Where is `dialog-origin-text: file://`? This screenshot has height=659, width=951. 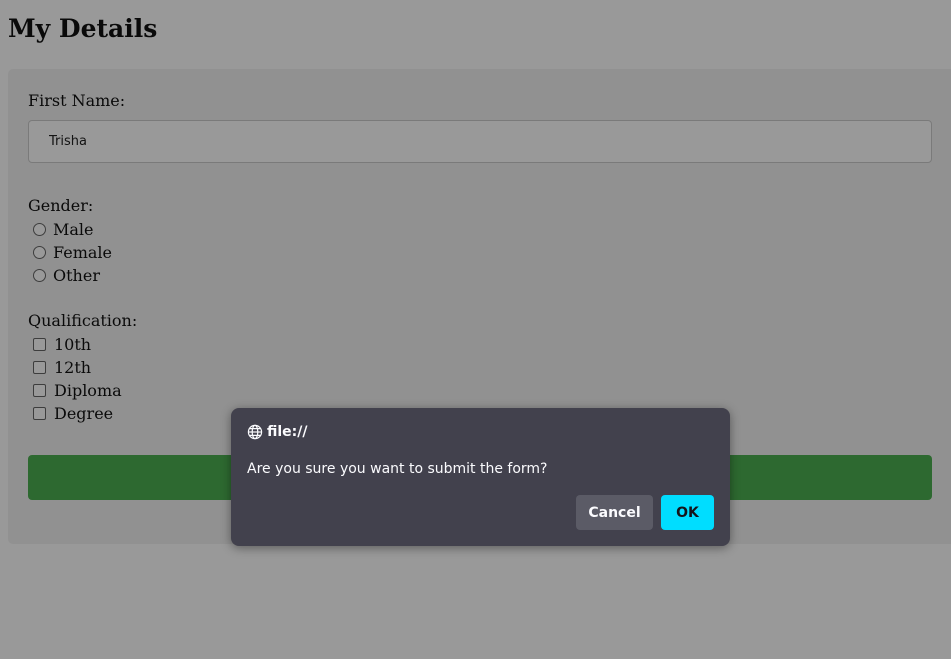
dialog-origin-text: file:// is located at coordinates (287, 432).